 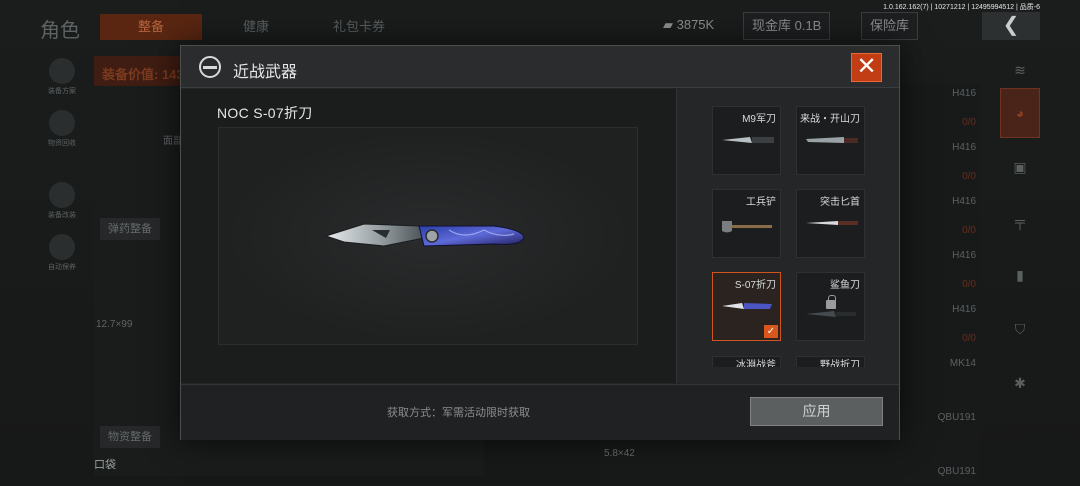 I want to click on pocket-label: 口袋, so click(x=105, y=465).